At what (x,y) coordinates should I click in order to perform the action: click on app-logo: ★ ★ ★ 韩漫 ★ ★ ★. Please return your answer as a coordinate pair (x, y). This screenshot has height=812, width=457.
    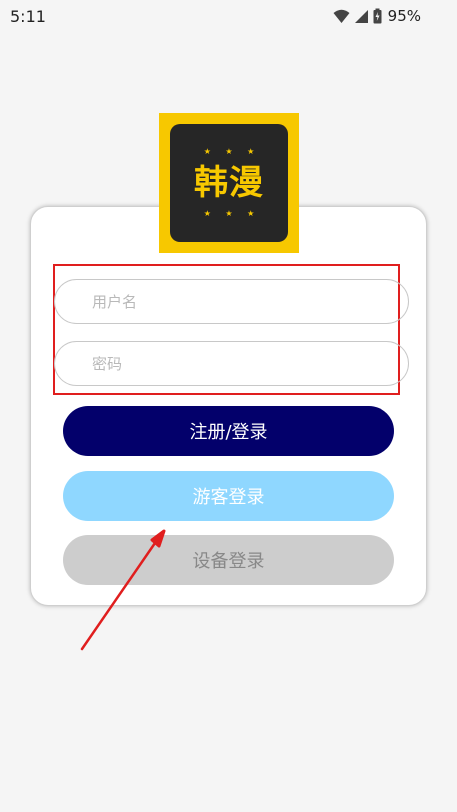
    Looking at the image, I should click on (229, 183).